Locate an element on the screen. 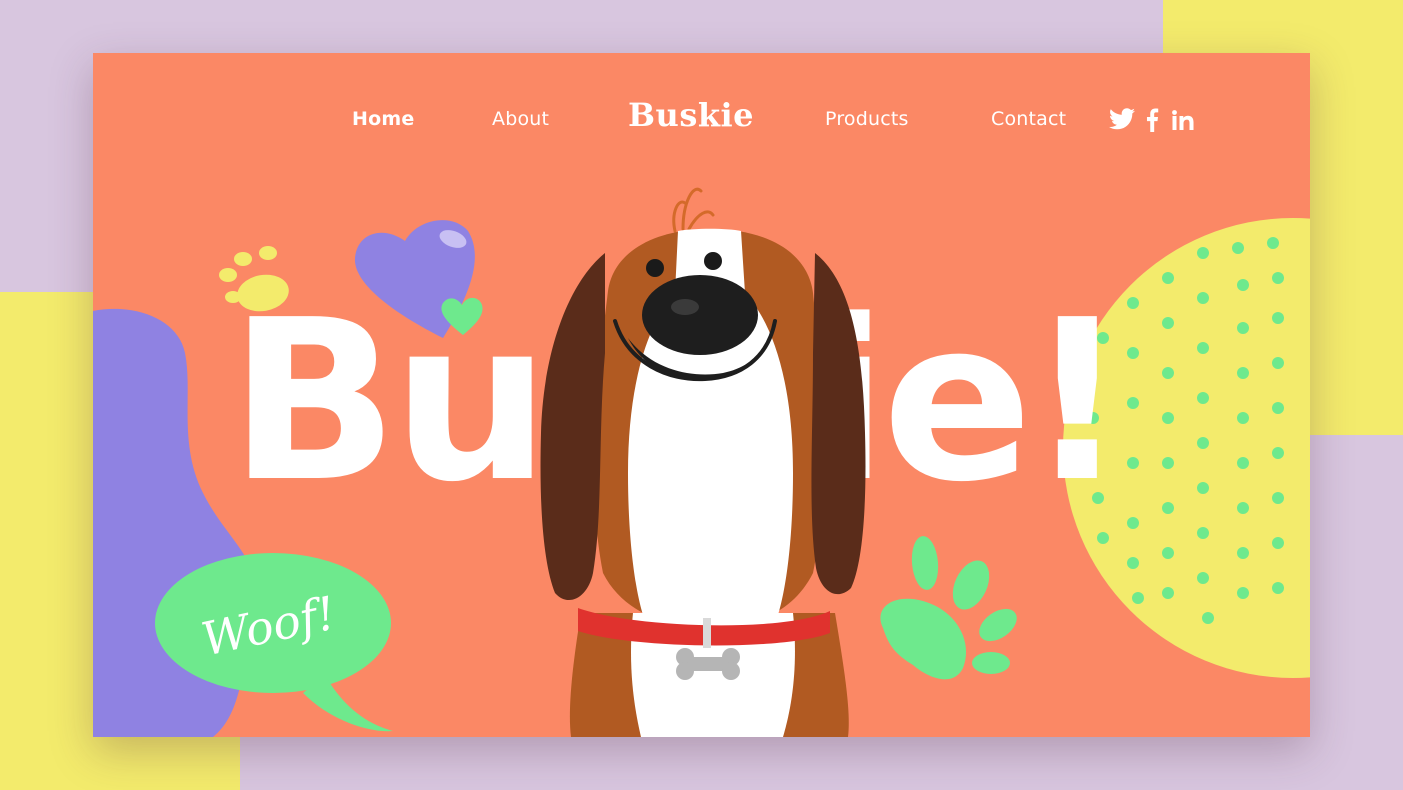 The width and height of the screenshot is (1403, 790). dog-ear-left is located at coordinates (572, 427).